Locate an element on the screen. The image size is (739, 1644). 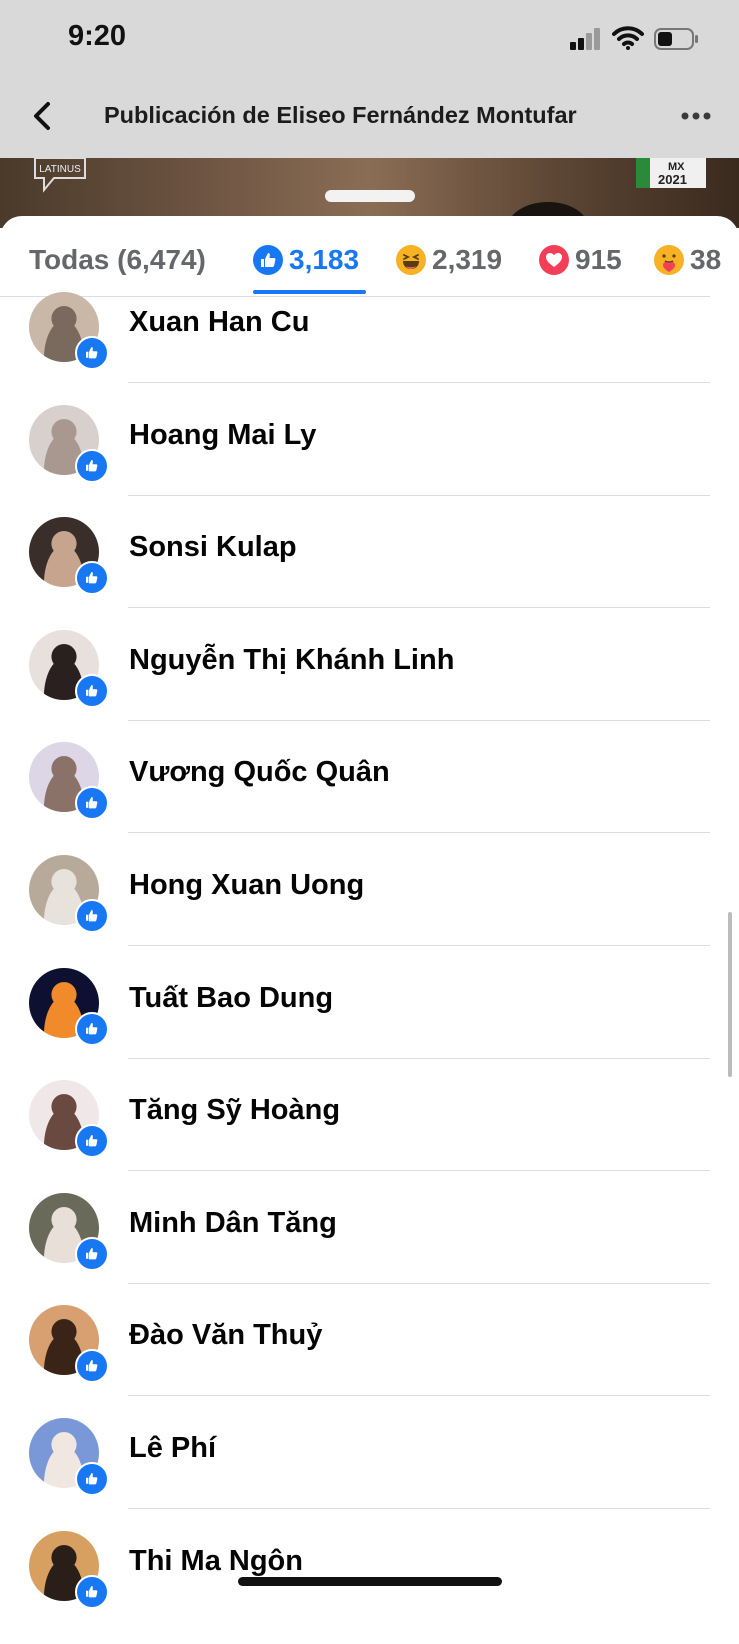
list-item: Nguyễn Thị Khánh Linh is located at coordinates (369, 685).